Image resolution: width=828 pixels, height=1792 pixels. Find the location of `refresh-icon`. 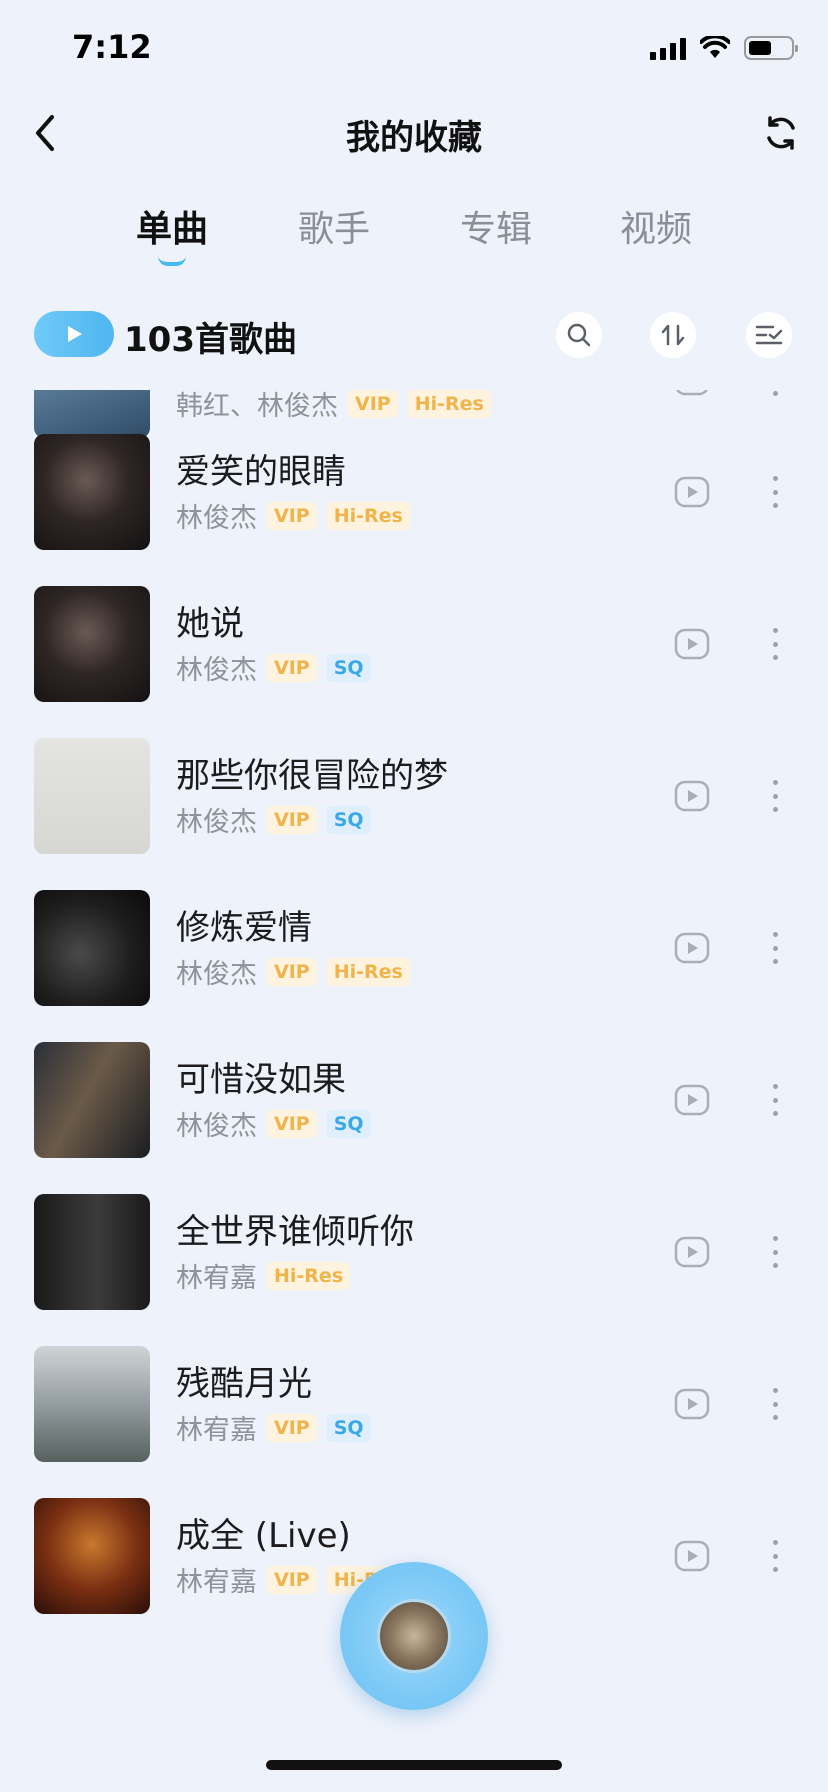

refresh-icon is located at coordinates (781, 133).